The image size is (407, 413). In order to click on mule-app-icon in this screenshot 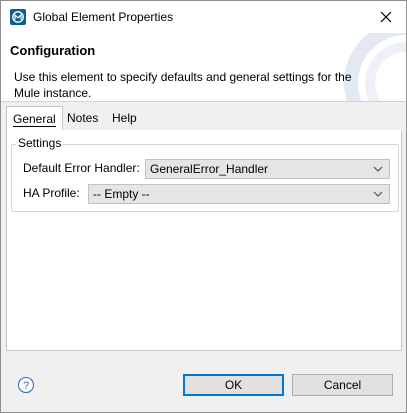, I will do `click(18, 17)`.